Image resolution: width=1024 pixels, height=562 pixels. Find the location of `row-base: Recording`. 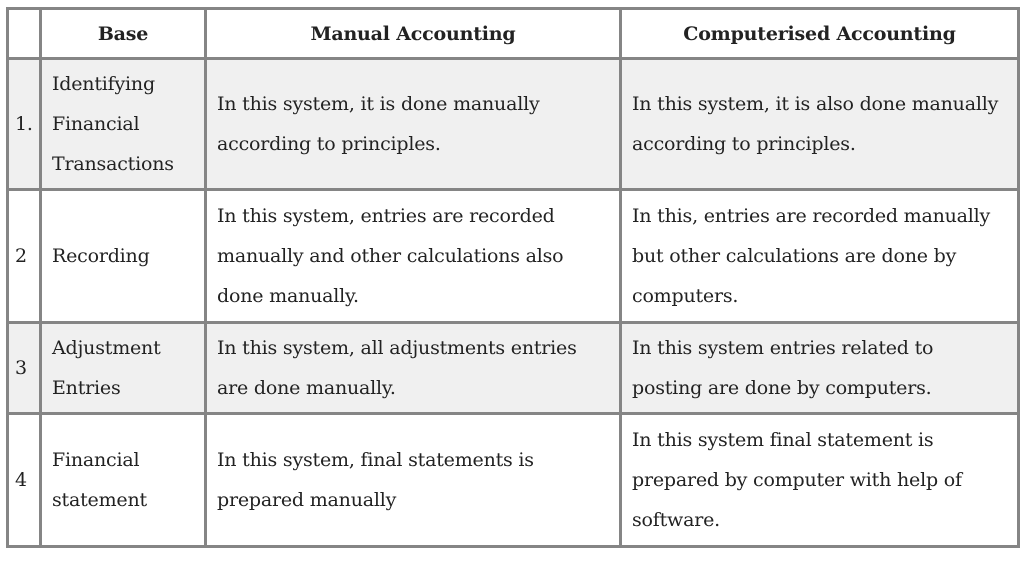

row-base: Recording is located at coordinates (123, 256).